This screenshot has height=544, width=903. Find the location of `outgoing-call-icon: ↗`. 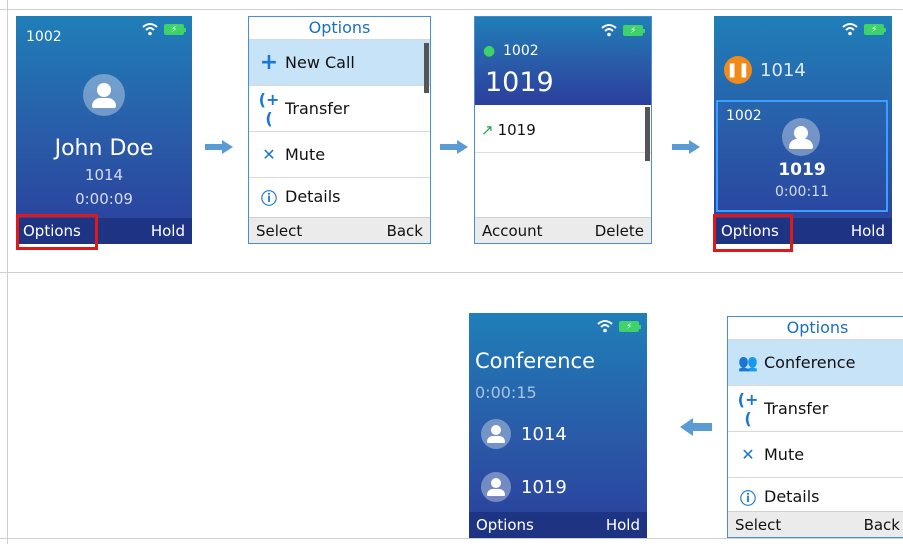

outgoing-call-icon: ↗ is located at coordinates (487, 129).